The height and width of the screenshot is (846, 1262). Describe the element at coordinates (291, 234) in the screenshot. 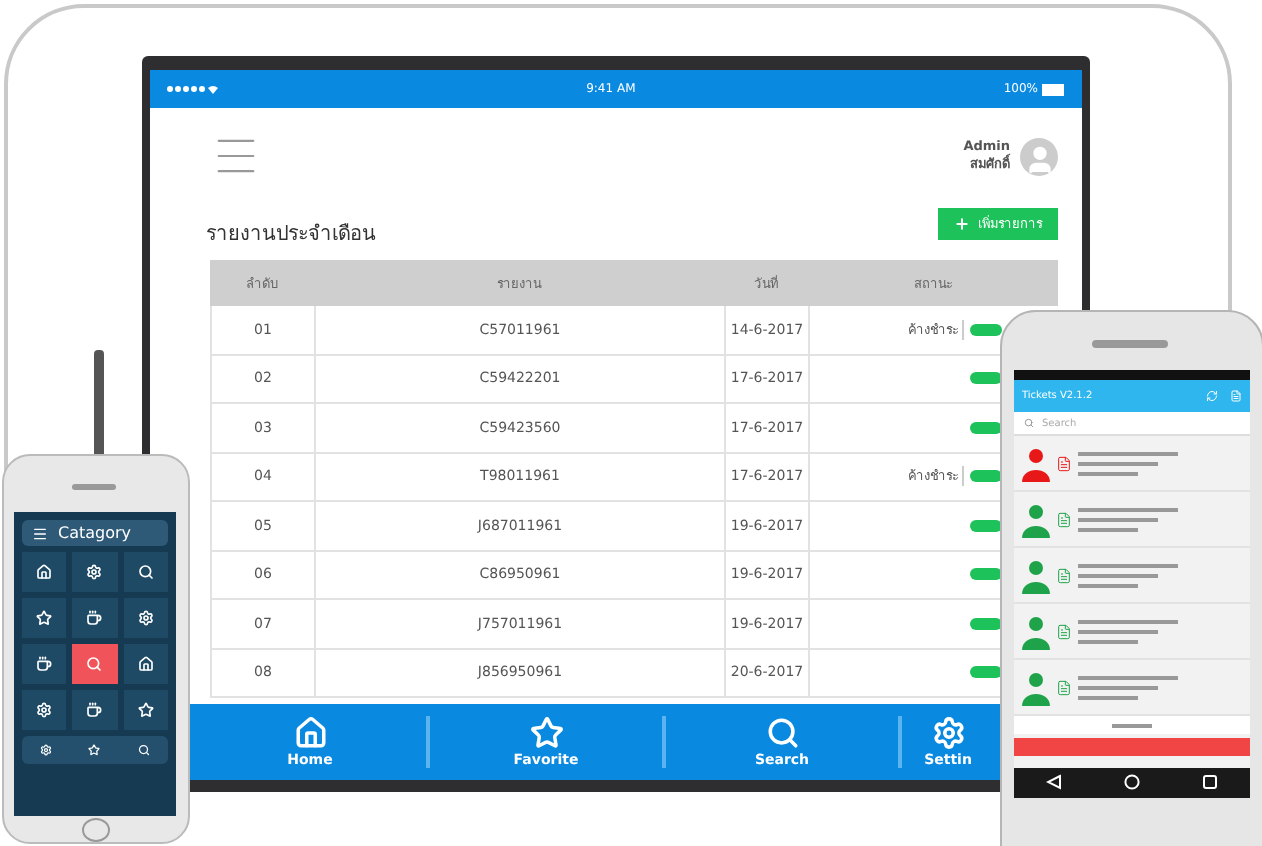

I see `page-title: รายงานประจำเดือน` at that location.